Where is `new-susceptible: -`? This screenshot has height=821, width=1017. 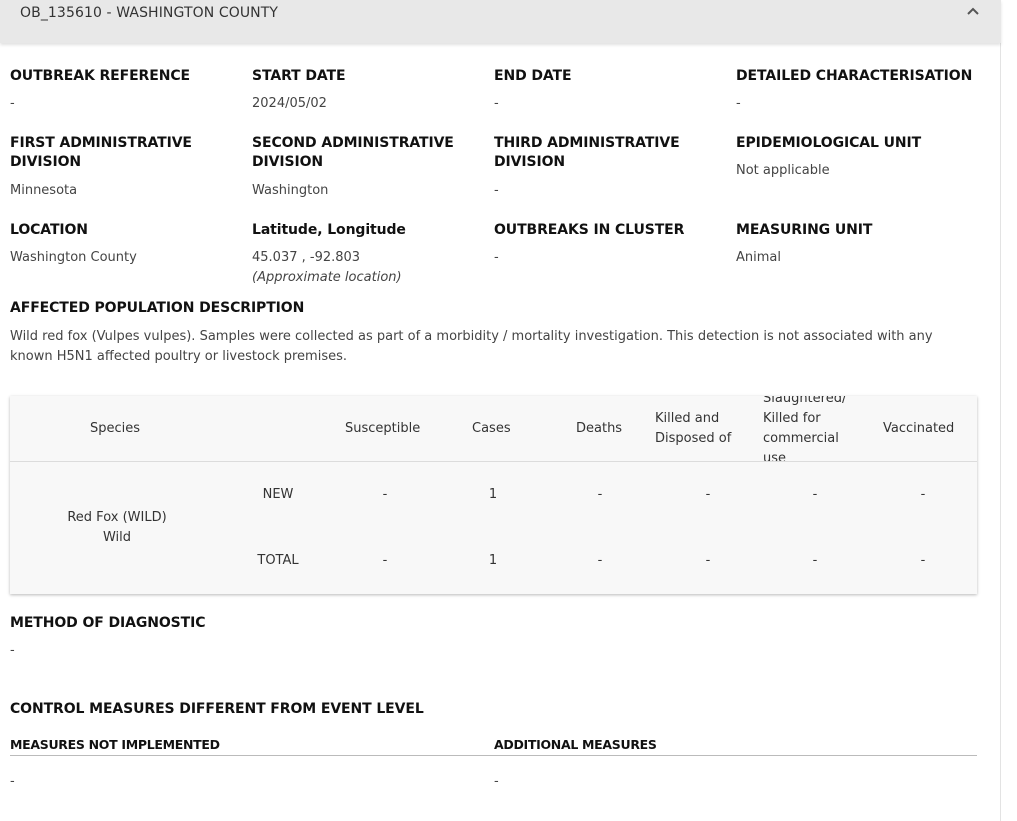
new-susceptible: - is located at coordinates (385, 494).